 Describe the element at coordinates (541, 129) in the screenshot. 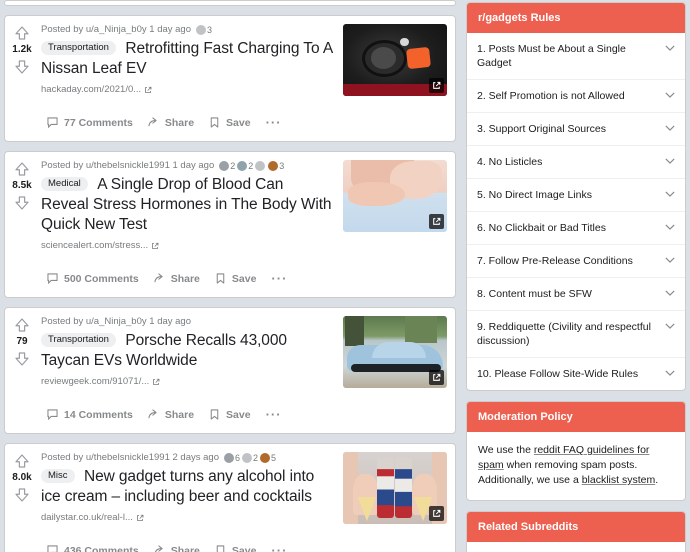

I see `rule-text: 3. Support Original Sources` at that location.